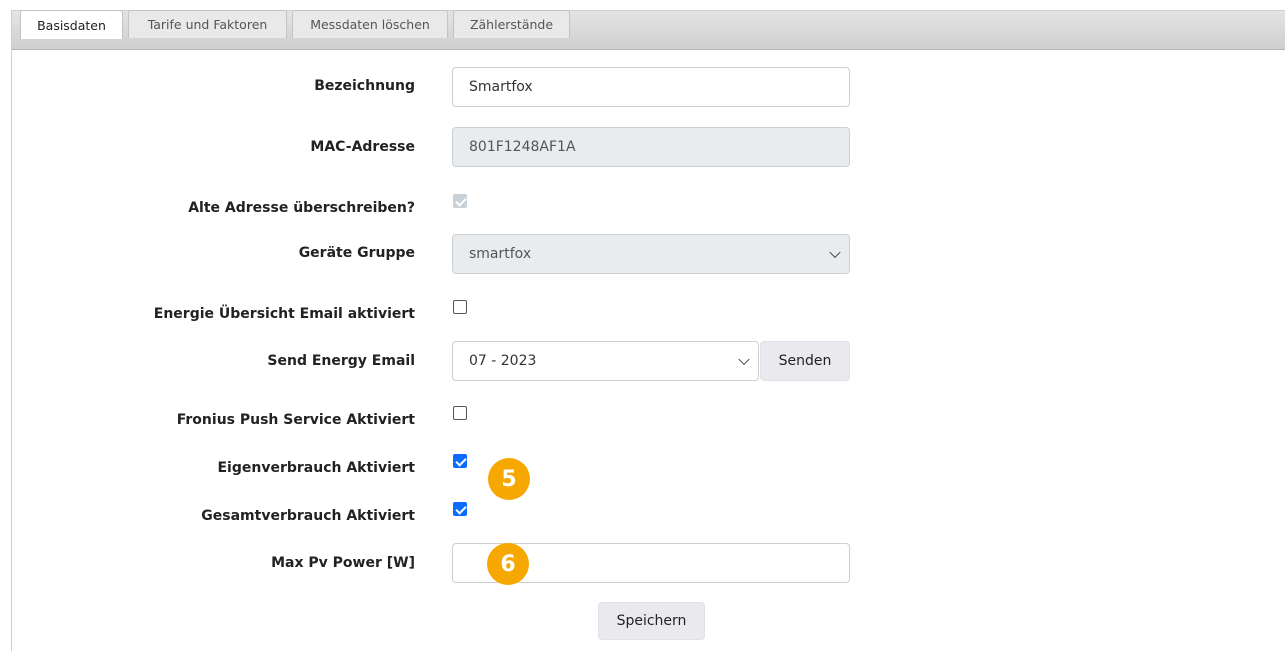 This screenshot has height=651, width=1285. What do you see at coordinates (341, 361) in the screenshot?
I see `send-energy-email-label: Send Energy Email` at bounding box center [341, 361].